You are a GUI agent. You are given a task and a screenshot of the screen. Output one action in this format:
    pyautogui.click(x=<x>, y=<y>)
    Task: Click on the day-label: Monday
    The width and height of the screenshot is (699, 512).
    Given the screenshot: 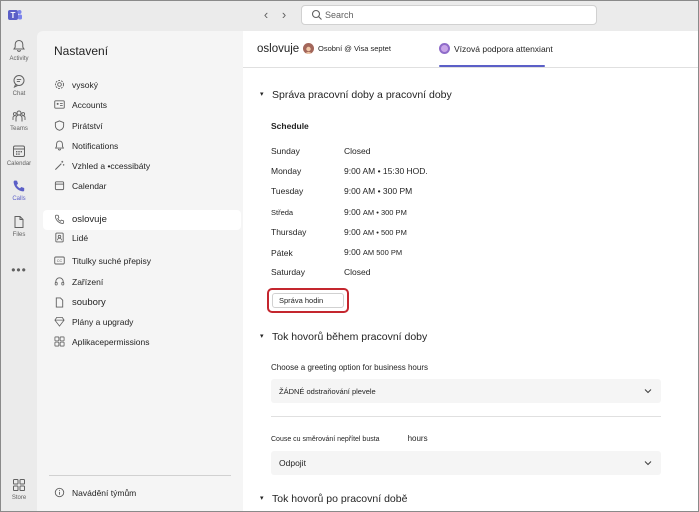 What is the action you would take?
    pyautogui.click(x=286, y=171)
    